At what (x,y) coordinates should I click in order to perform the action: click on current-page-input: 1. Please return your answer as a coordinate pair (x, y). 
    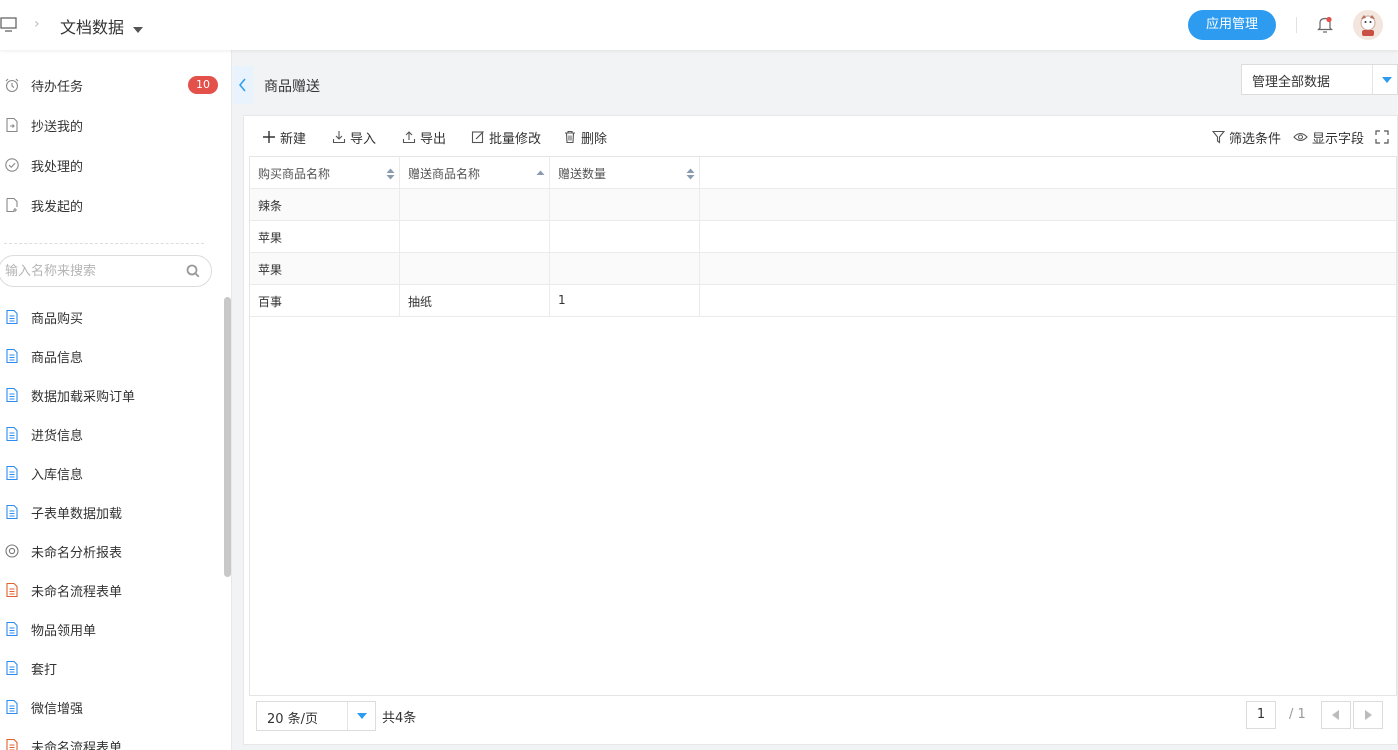
    Looking at the image, I should click on (1261, 715).